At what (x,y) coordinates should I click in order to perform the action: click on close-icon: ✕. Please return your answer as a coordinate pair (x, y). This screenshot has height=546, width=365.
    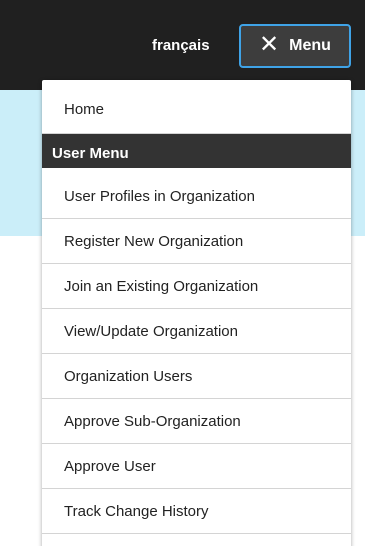
    Looking at the image, I should click on (269, 44).